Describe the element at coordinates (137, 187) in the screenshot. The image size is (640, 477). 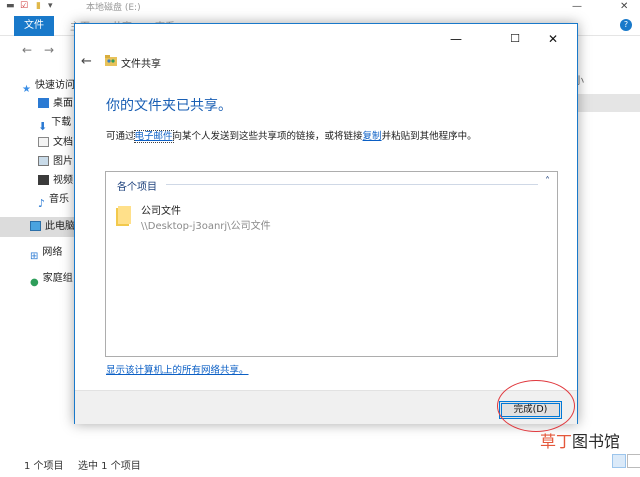
I see `group-header: 各个项目` at that location.